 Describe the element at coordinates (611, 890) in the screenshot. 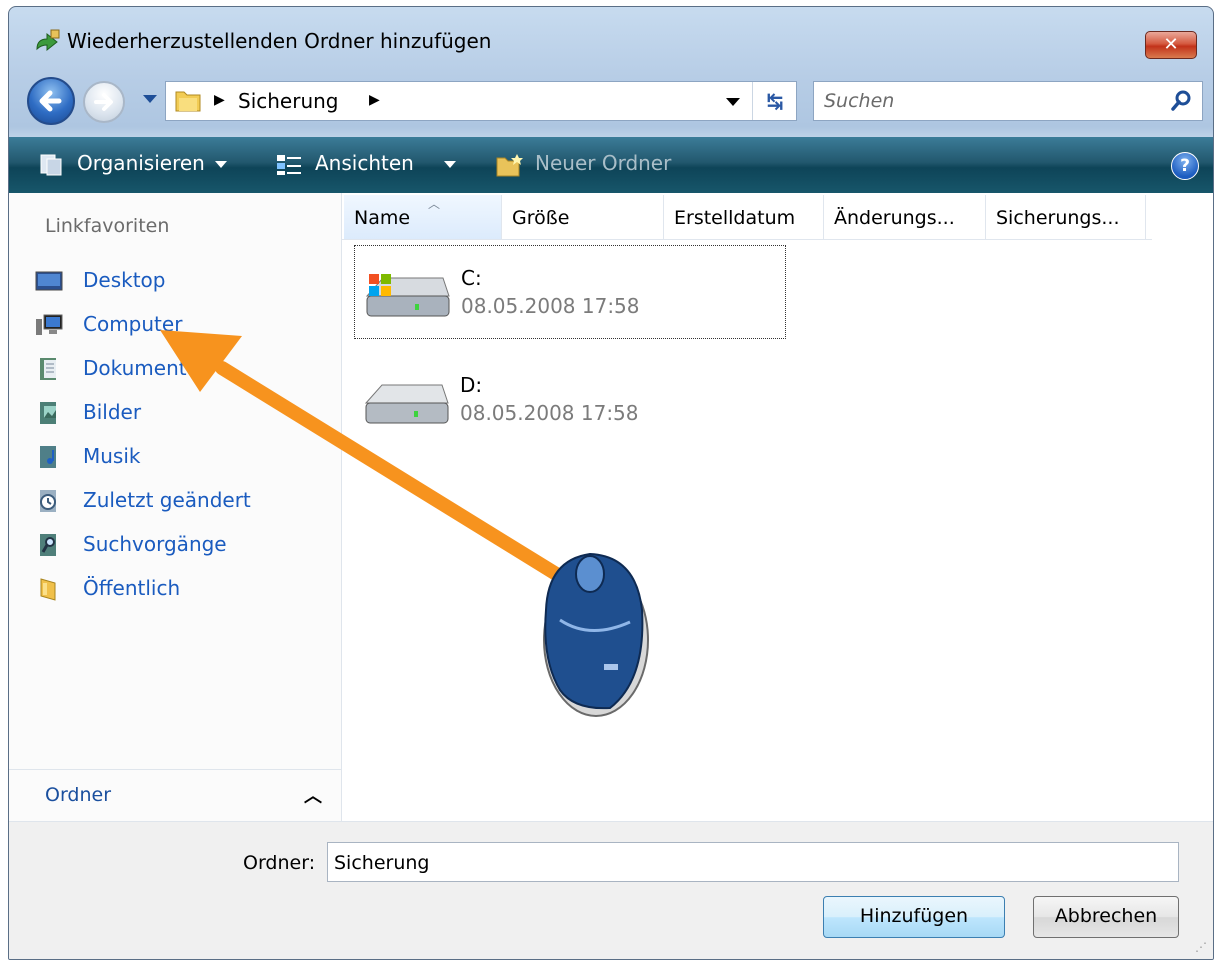

I see `dialog-footer: Ordner: Sicherung Hinzufügen Abbrechen ⋰` at that location.